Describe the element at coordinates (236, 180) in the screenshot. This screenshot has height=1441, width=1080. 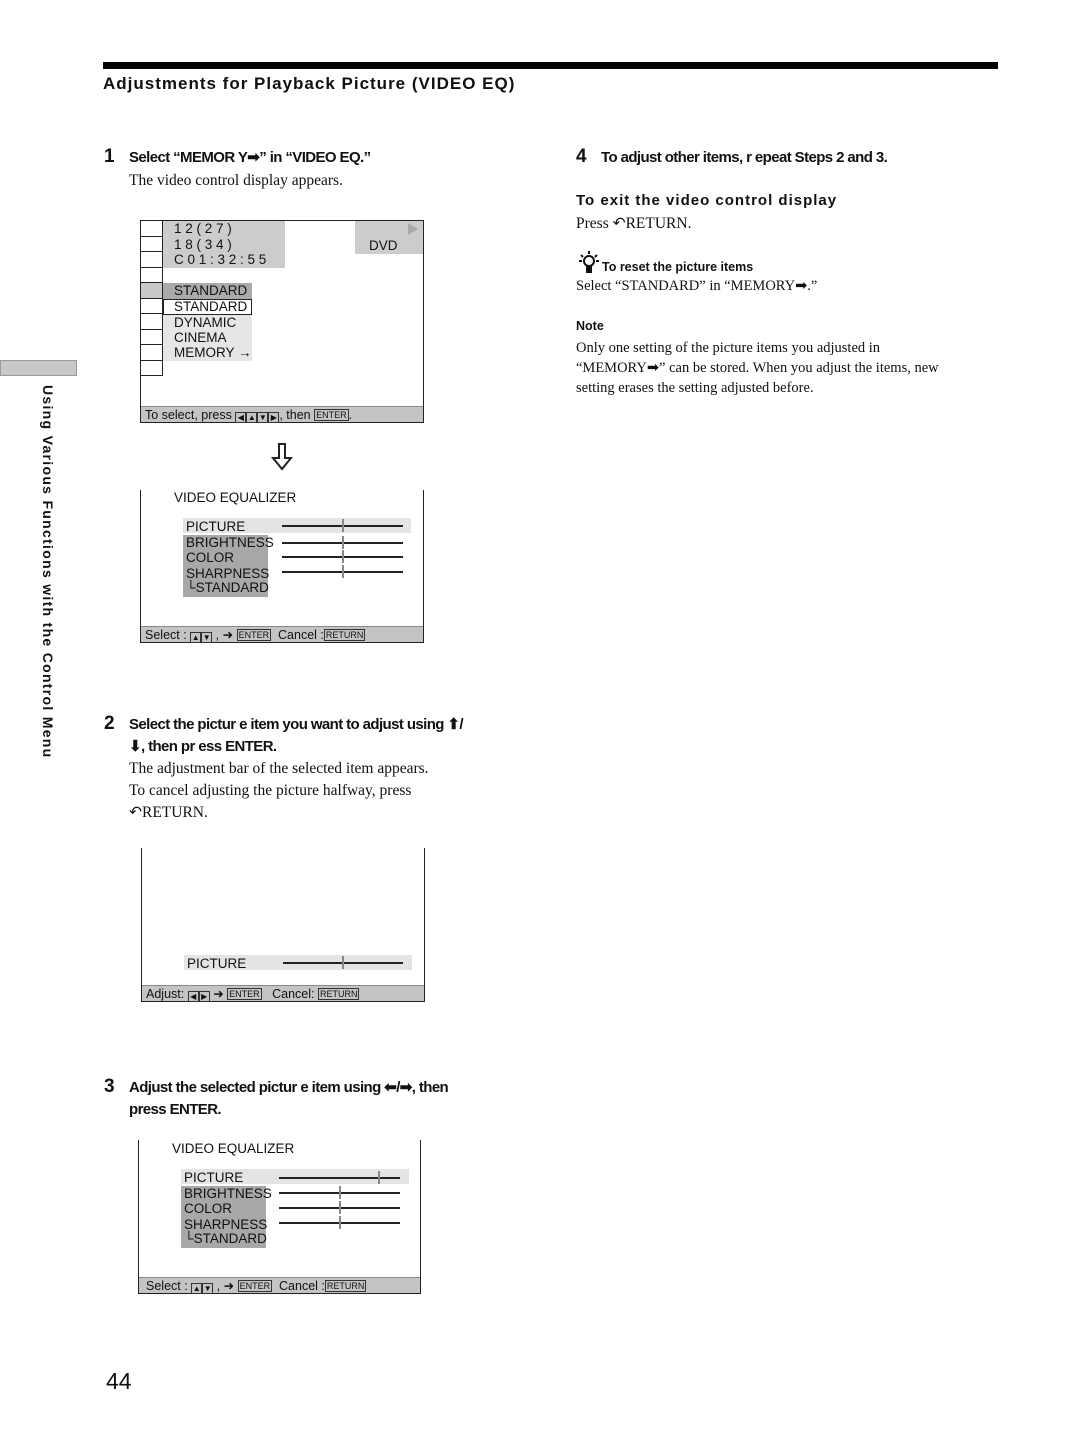
I see `step-body: The video control display appears.` at that location.